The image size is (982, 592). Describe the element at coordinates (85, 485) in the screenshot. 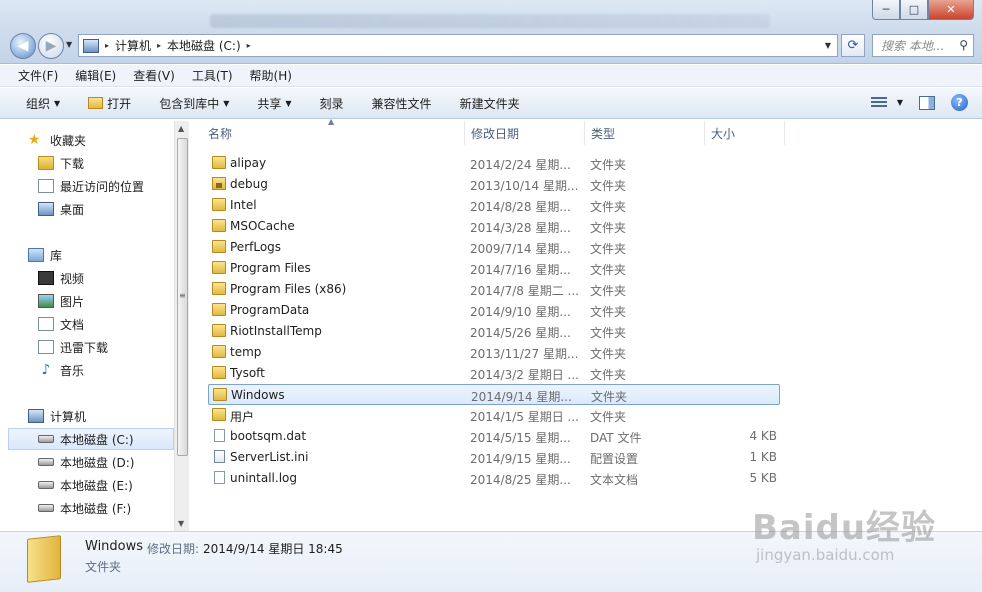

I see `sidebar-item-drive-e: 本地磁盘 (E:)` at that location.